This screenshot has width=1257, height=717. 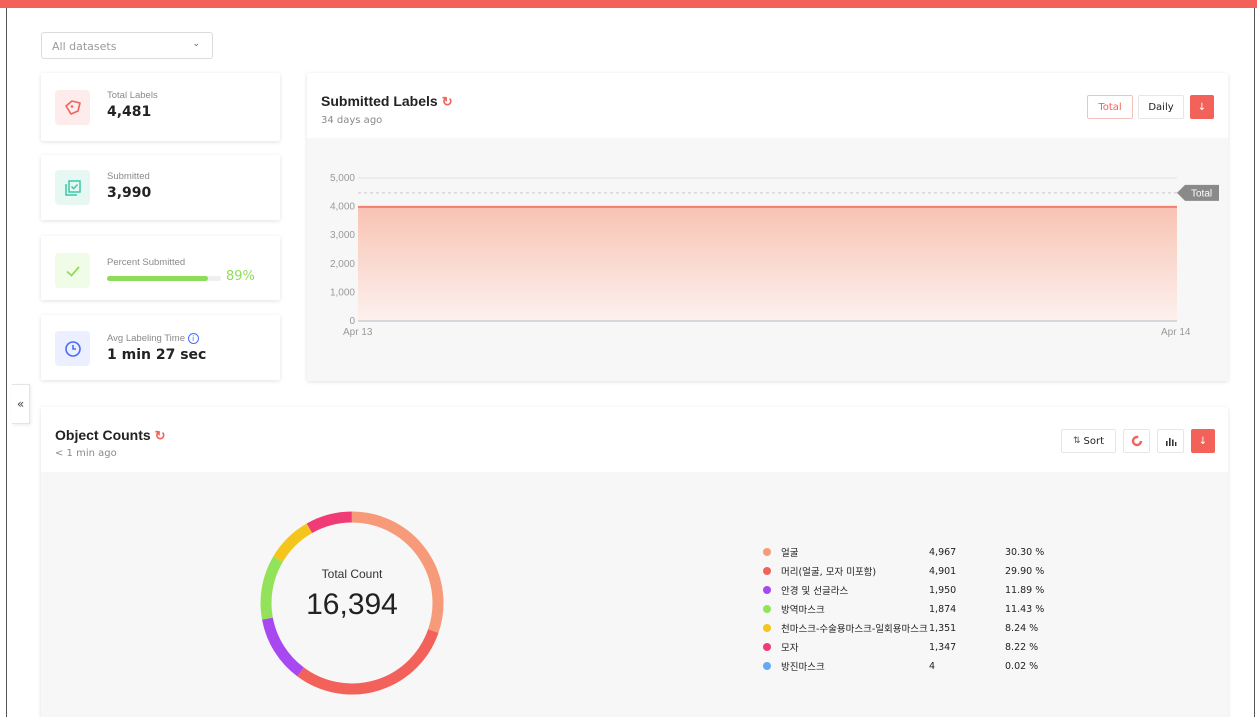 What do you see at coordinates (943, 647) in the screenshot?
I see `legend-count: 1,347` at bounding box center [943, 647].